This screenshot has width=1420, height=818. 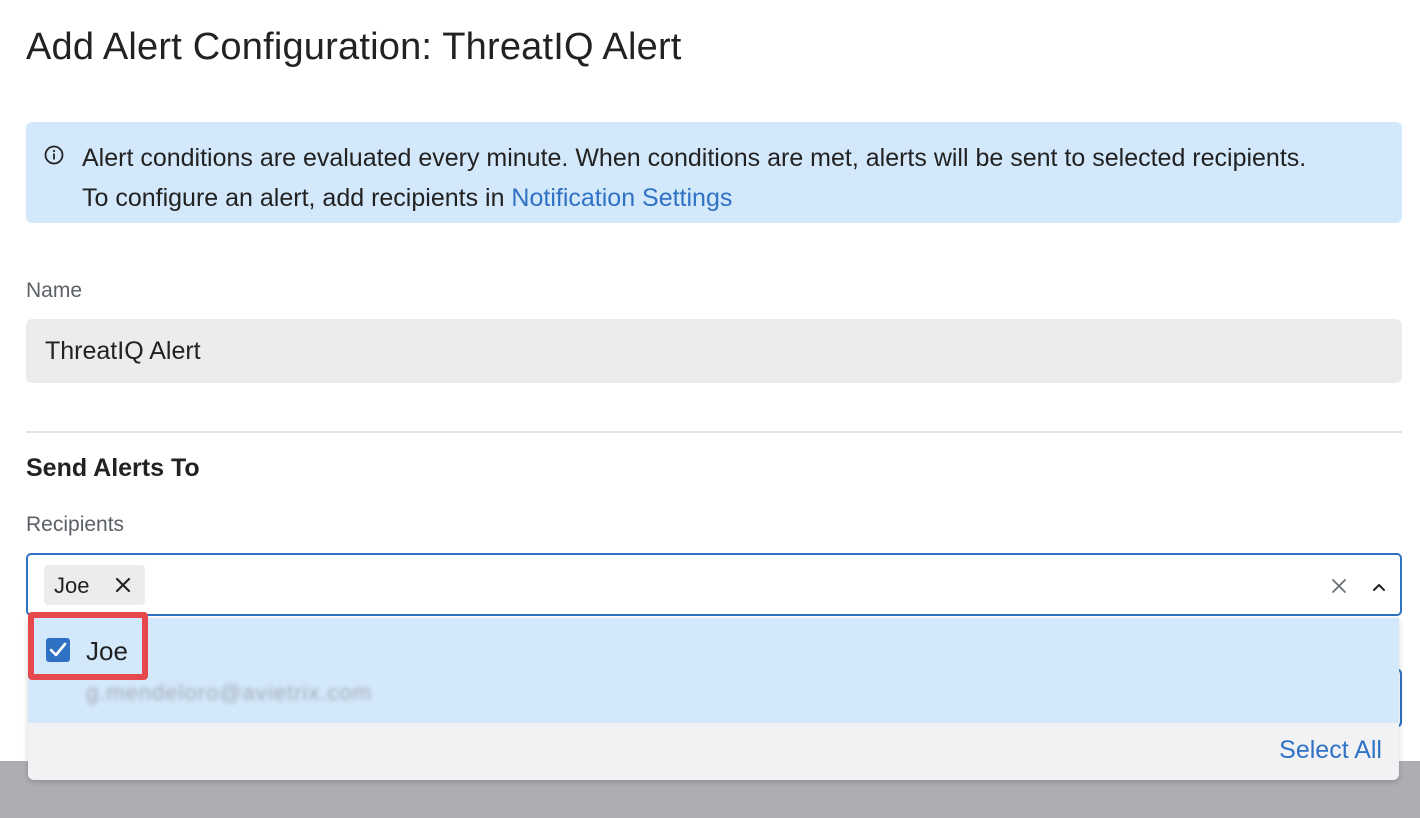 What do you see at coordinates (714, 432) in the screenshot?
I see `section-divider` at bounding box center [714, 432].